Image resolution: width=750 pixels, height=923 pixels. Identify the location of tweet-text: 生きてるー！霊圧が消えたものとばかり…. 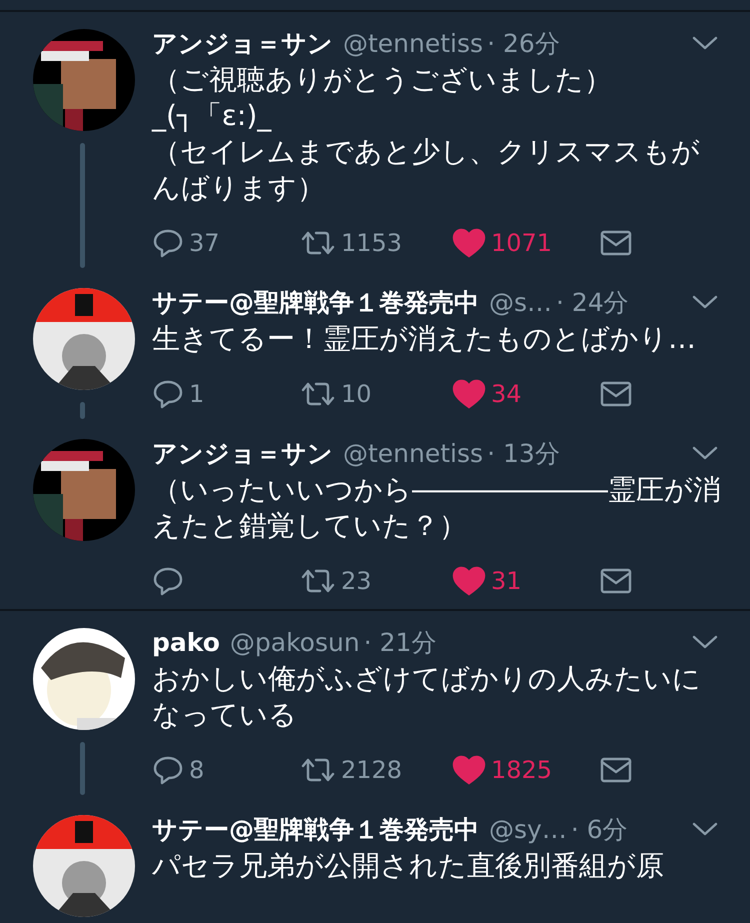
(424, 339).